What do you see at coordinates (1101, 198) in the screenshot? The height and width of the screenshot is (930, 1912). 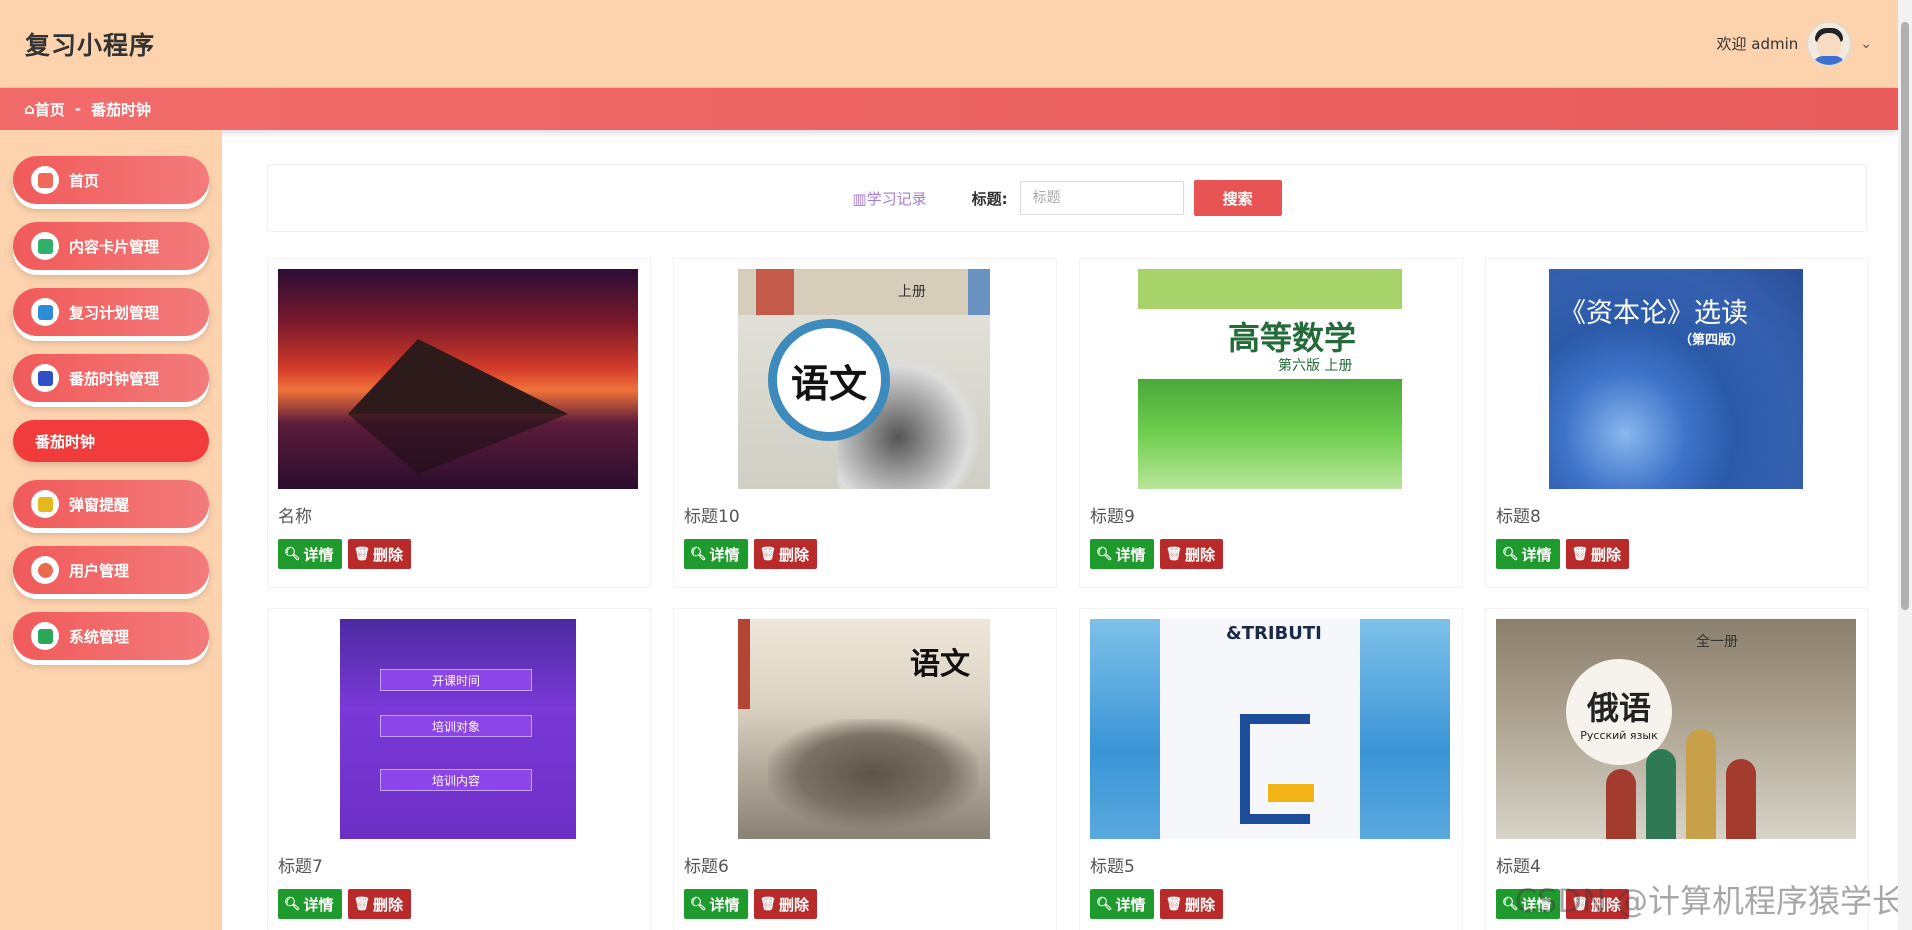 I see `title-search-input` at bounding box center [1101, 198].